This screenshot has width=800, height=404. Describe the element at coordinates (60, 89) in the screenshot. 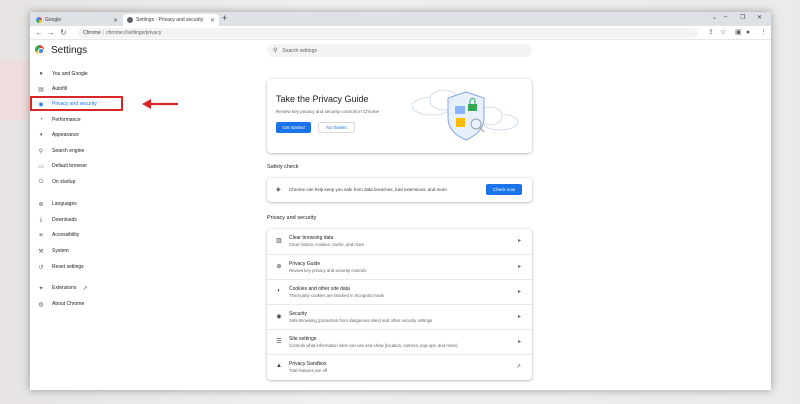

I see `sidebar-item-label: Autofill` at that location.